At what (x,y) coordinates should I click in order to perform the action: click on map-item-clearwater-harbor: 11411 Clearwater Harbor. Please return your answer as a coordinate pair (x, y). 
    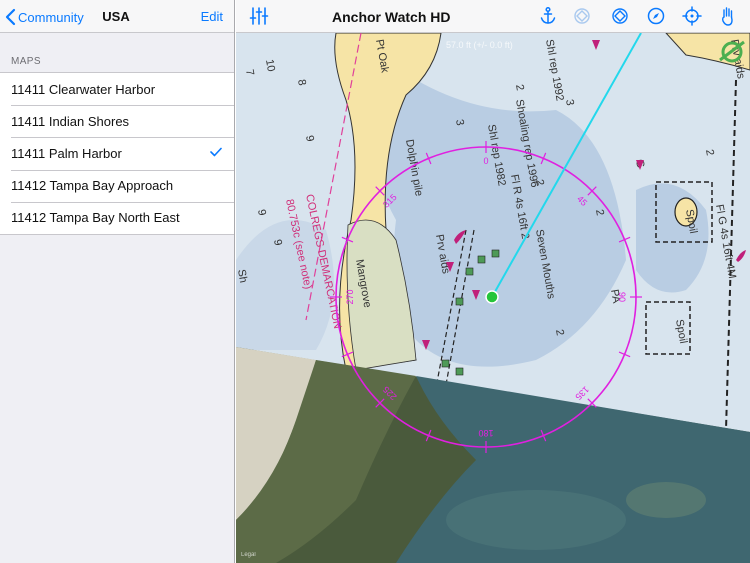
    Looking at the image, I should click on (117, 89).